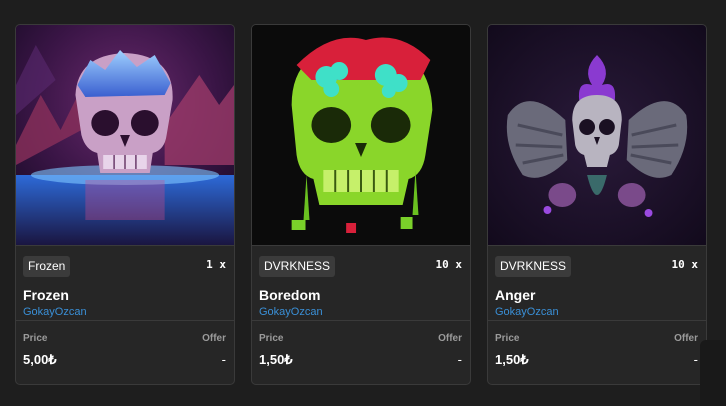 This screenshot has height=406, width=726. I want to click on card-meta: DVRKNESS 10 x Boredom GokayOzcan, so click(361, 283).